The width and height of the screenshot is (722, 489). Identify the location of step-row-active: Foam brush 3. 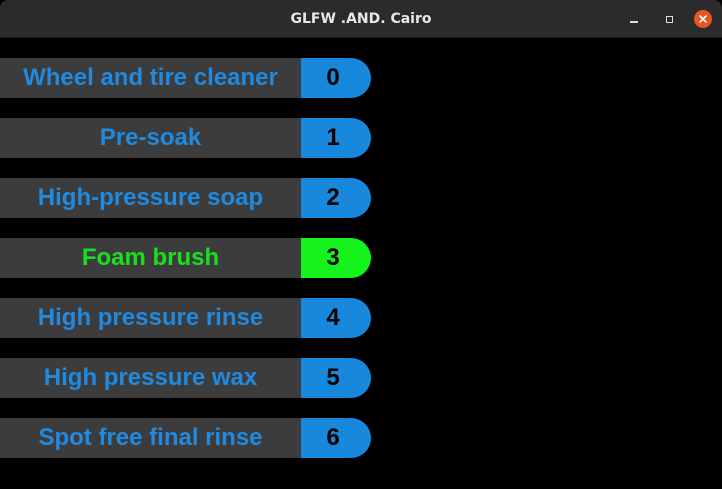
(185, 258).